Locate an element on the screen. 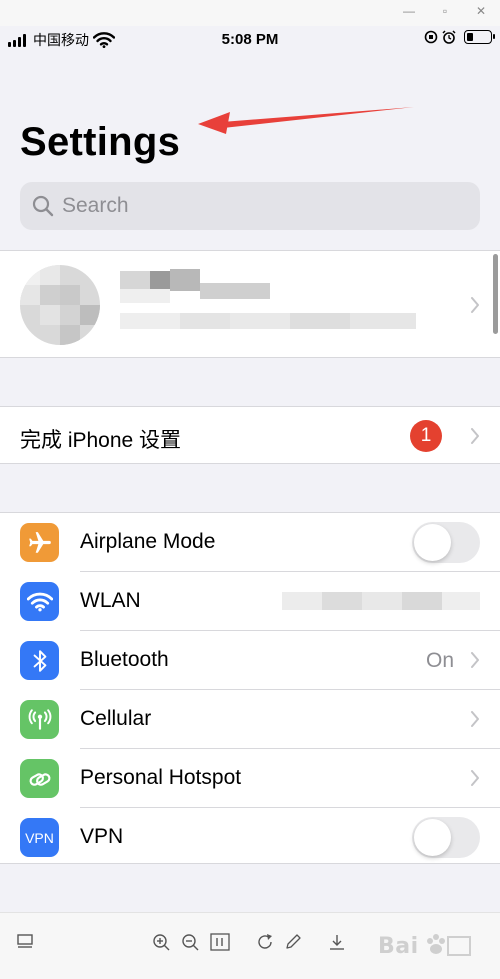  bluetooth-icon is located at coordinates (39, 660).